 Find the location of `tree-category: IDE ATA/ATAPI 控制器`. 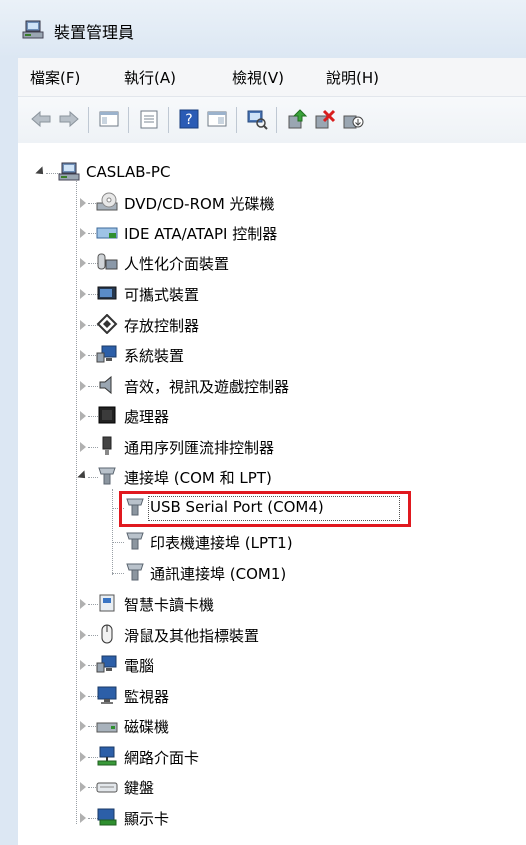

tree-category: IDE ATA/ATAPI 控制器 is located at coordinates (264, 233).